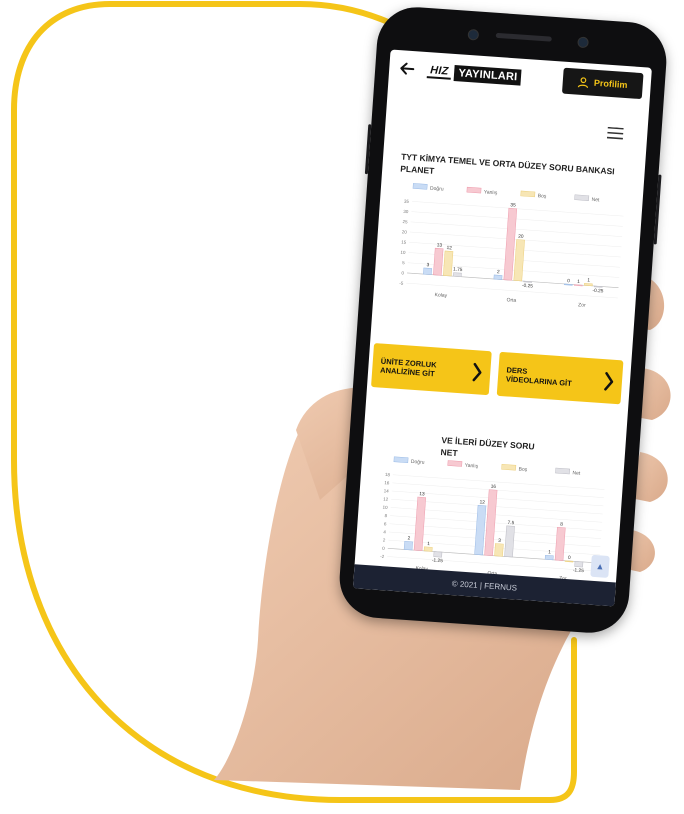 Image resolution: width=684 pixels, height=814 pixels. Describe the element at coordinates (387, 482) in the screenshot. I see `y-tick-label: 16` at that location.